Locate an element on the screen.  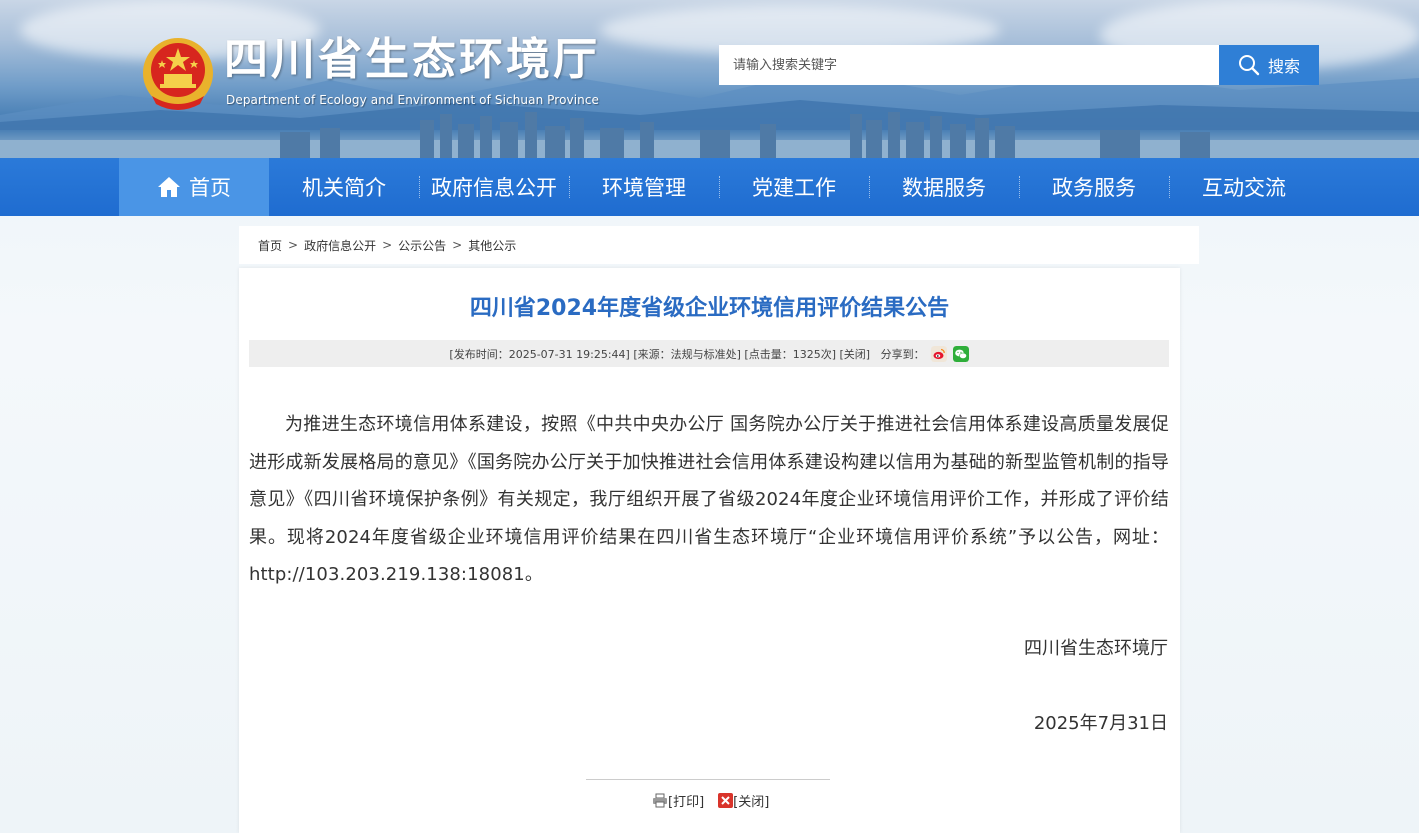
nav-item-env-management: 环境管理 is located at coordinates (644, 187).